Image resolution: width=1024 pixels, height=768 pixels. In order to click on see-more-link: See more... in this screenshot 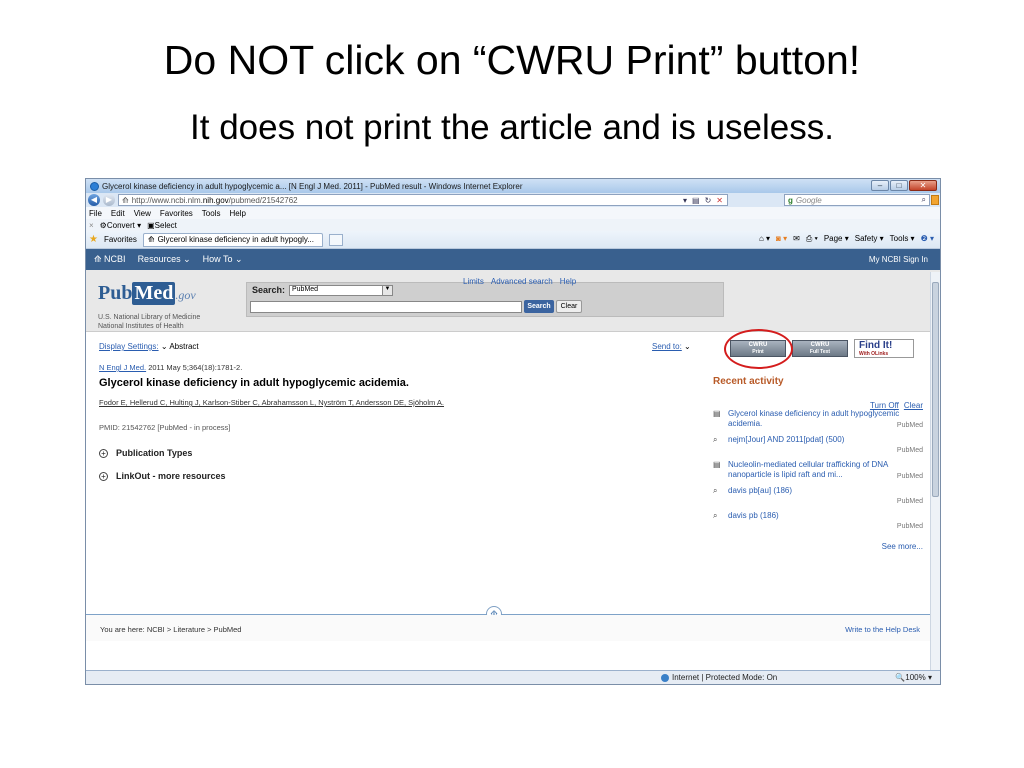, I will do `click(818, 546)`.